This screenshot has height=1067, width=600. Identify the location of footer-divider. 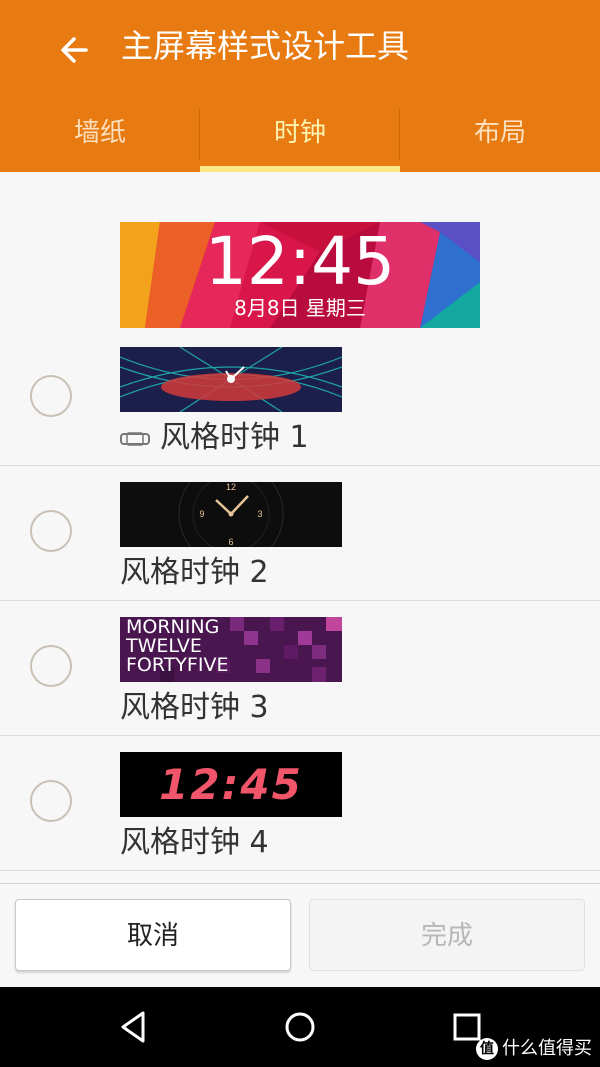
(300, 883).